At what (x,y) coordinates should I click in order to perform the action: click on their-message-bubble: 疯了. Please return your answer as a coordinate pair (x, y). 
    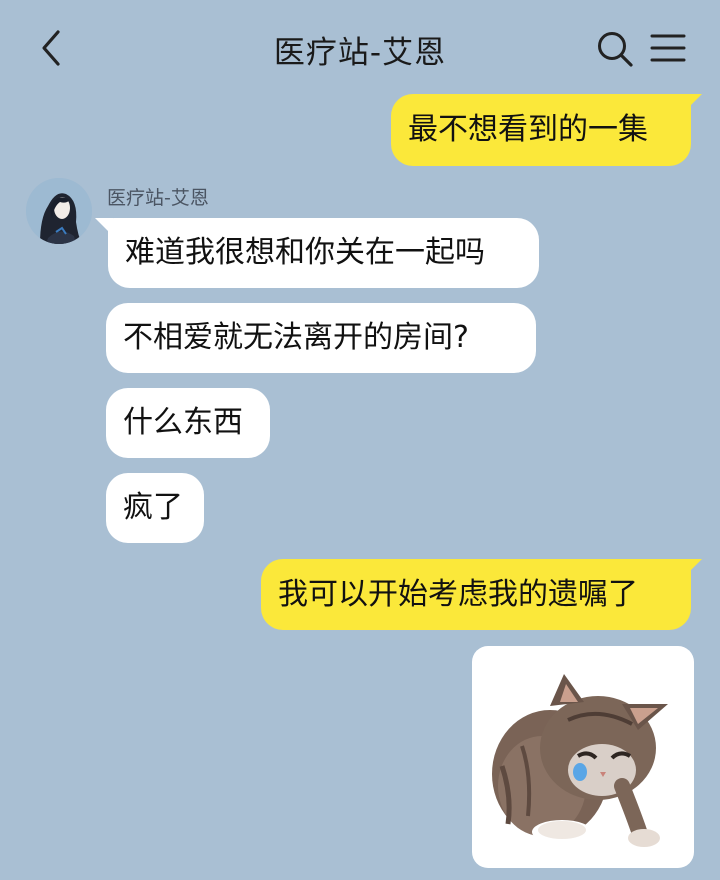
    Looking at the image, I should click on (155, 508).